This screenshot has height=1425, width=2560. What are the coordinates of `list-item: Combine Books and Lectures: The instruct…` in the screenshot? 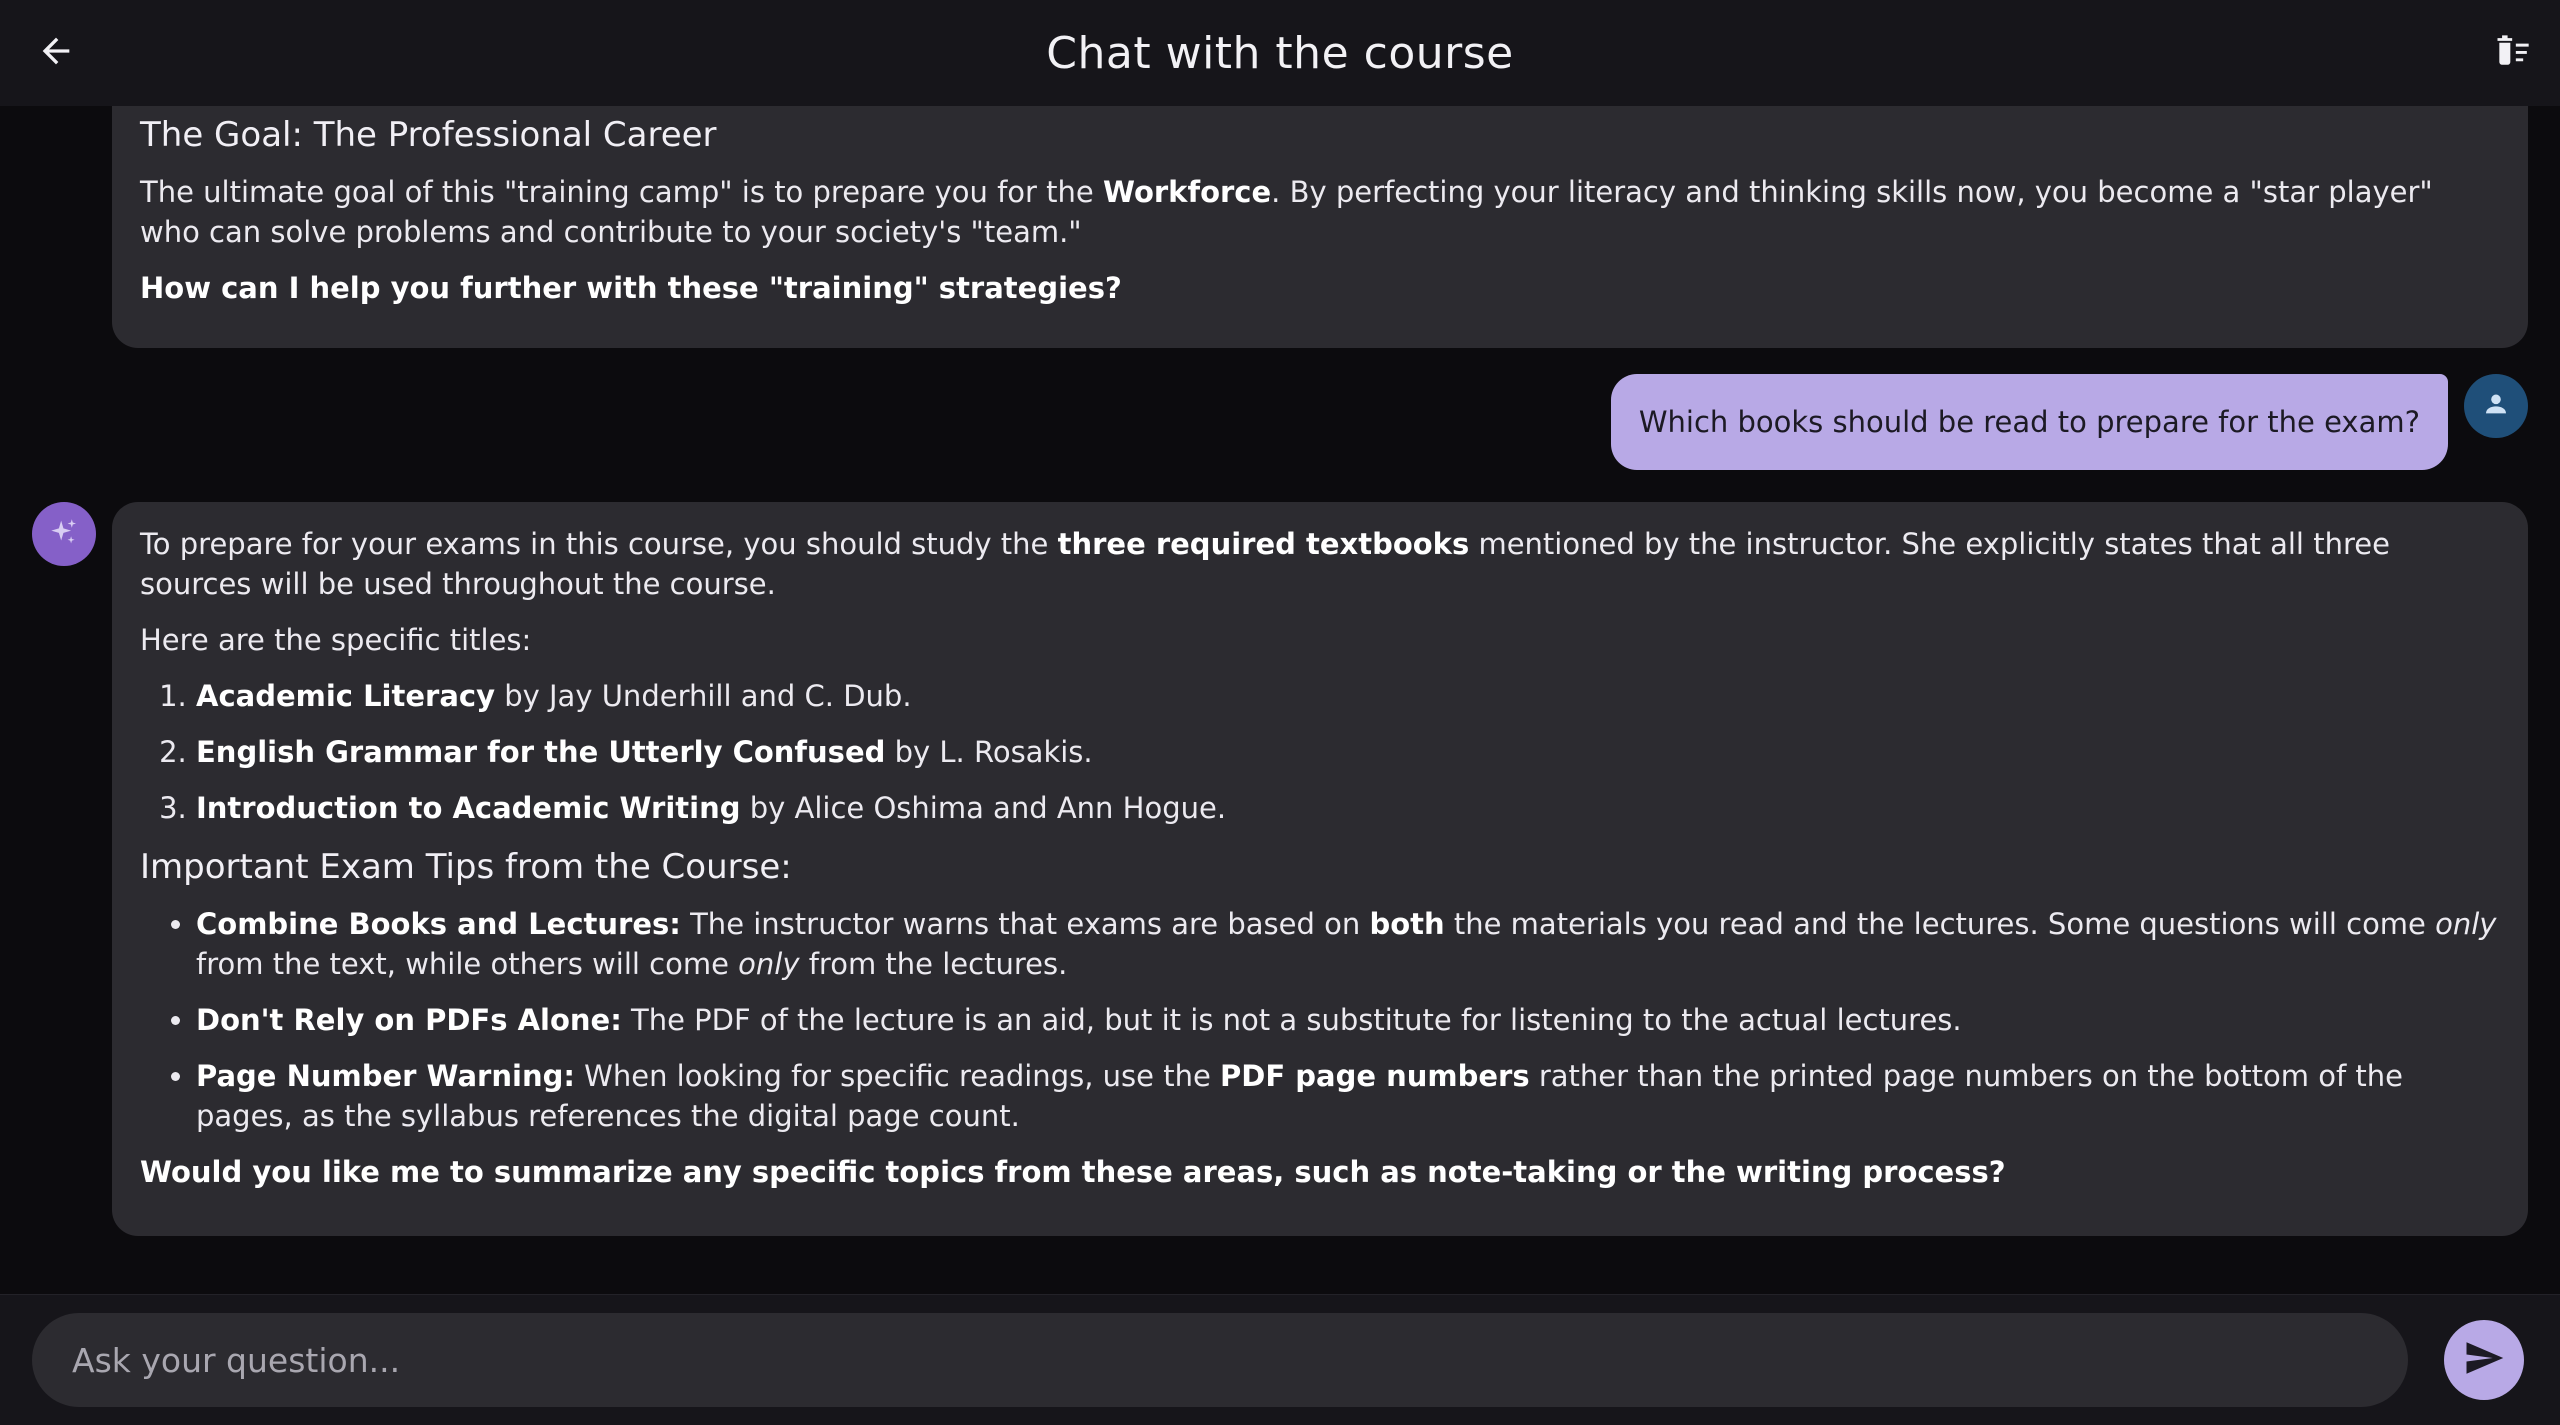 It's located at (1348, 944).